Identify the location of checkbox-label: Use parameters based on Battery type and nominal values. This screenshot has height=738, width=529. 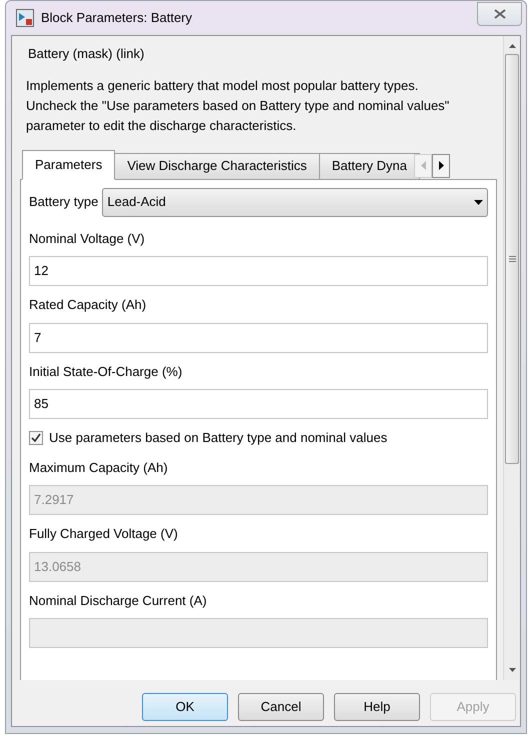
(218, 438).